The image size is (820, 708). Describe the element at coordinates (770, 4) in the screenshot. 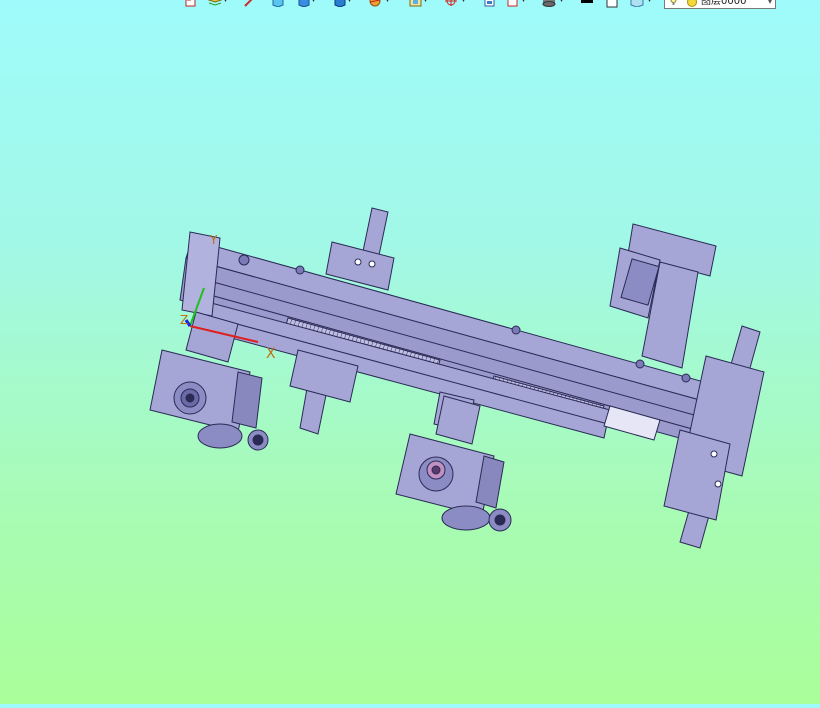

I see `dropdown-arrow-icon: ▾` at that location.